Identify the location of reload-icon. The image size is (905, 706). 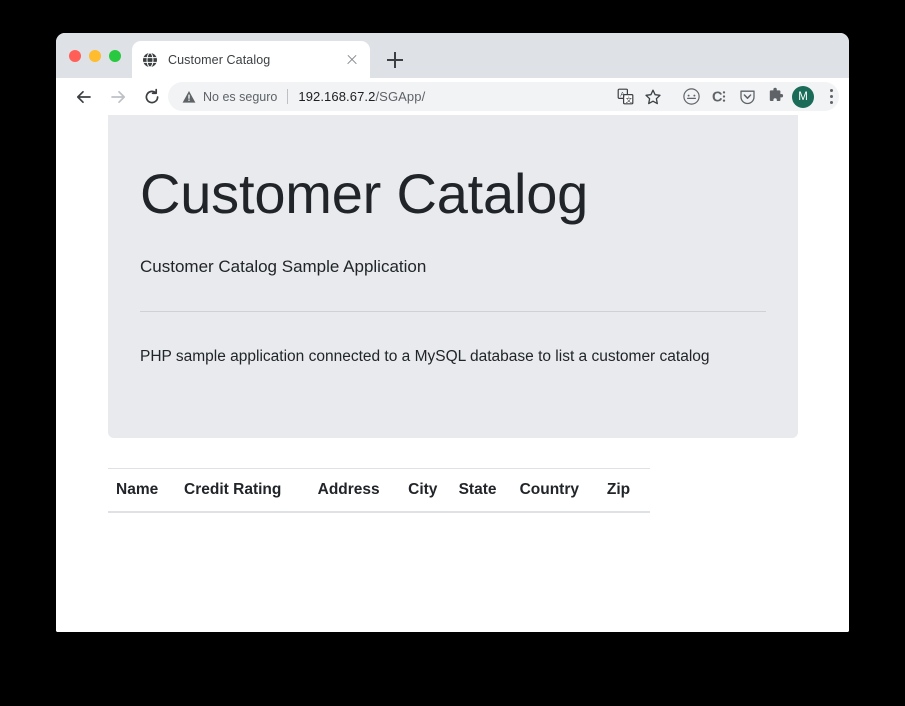
(152, 95).